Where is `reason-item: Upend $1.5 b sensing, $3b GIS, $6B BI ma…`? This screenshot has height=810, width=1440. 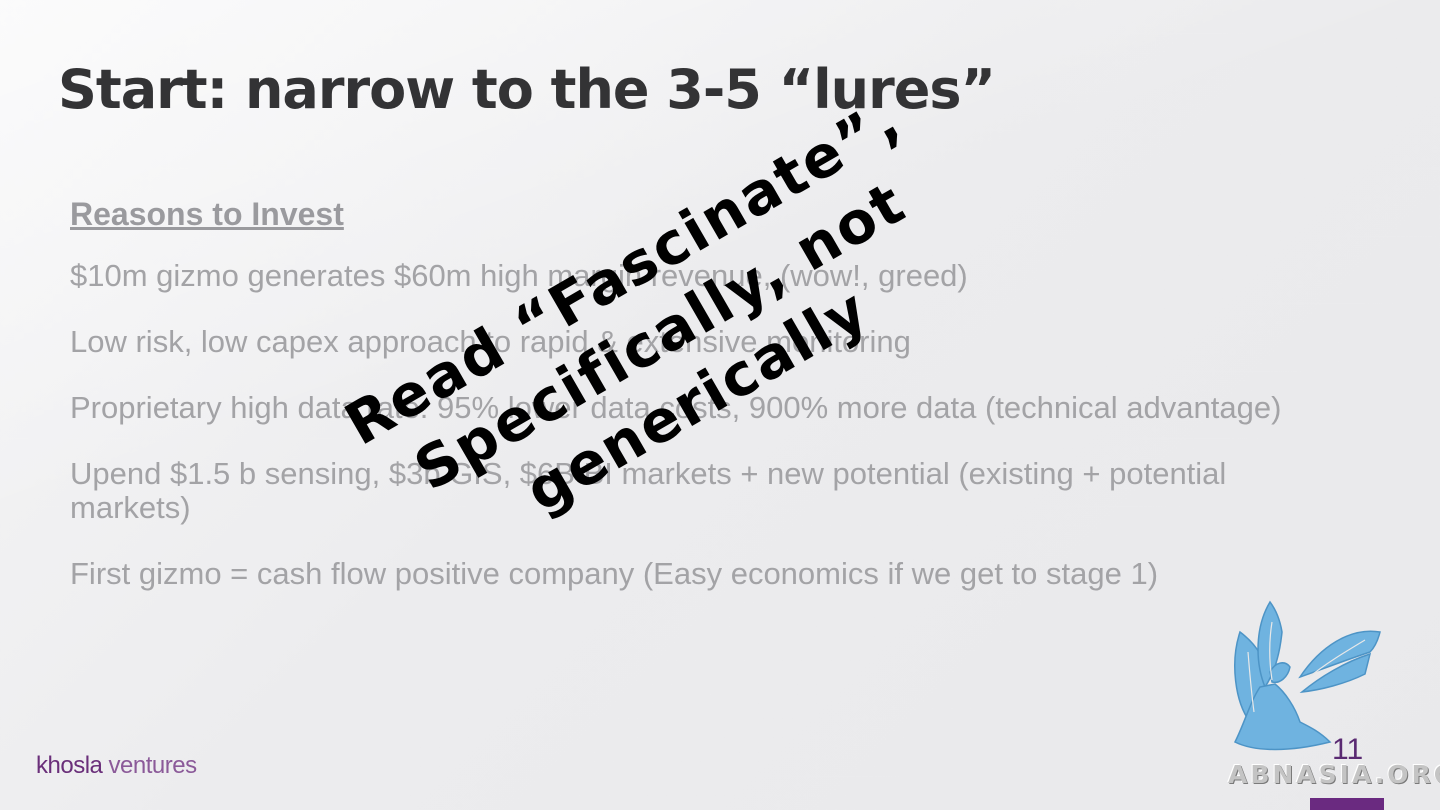
reason-item: Upend $1.5 b sensing, $3b GIS, $6B BI ma… is located at coordinates (648, 490).